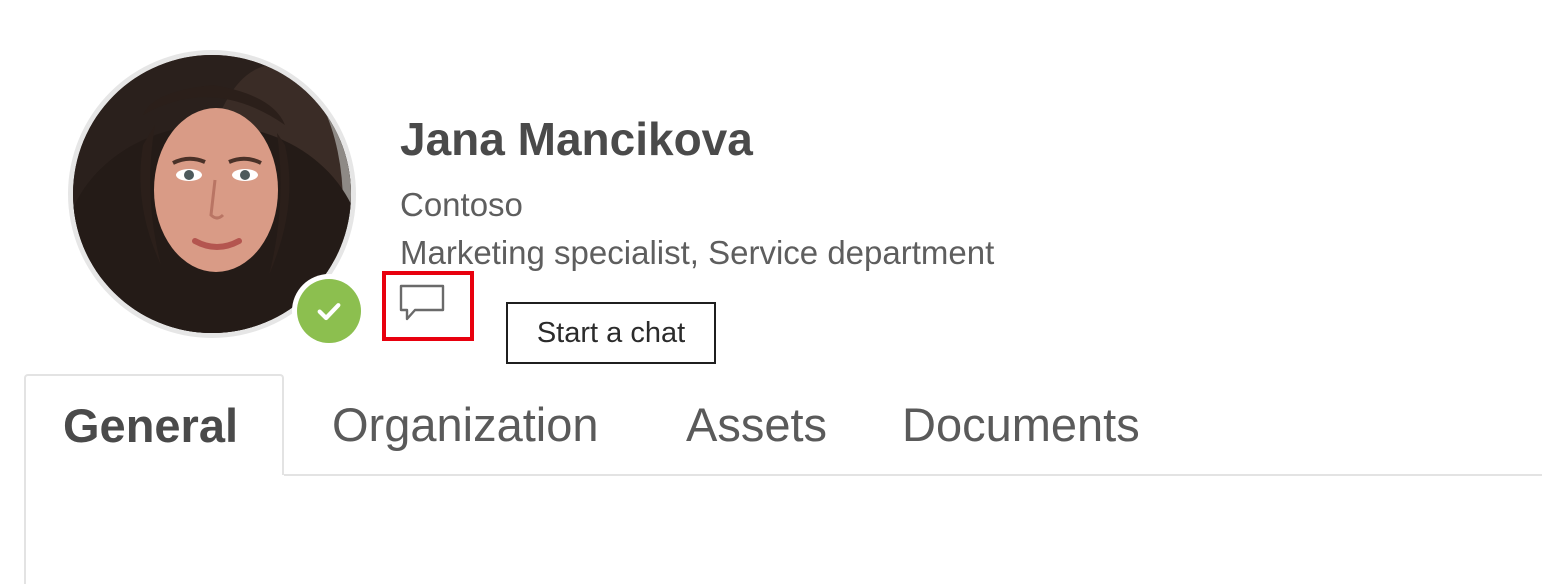 The width and height of the screenshot is (1560, 584). I want to click on profile-job-title: Marketing specialist, Service department, so click(697, 252).